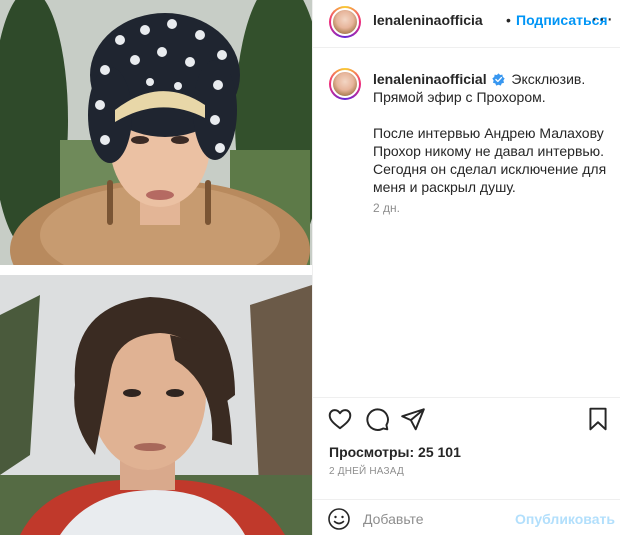  Describe the element at coordinates (345, 84) in the screenshot. I see `caption-avatar` at that location.